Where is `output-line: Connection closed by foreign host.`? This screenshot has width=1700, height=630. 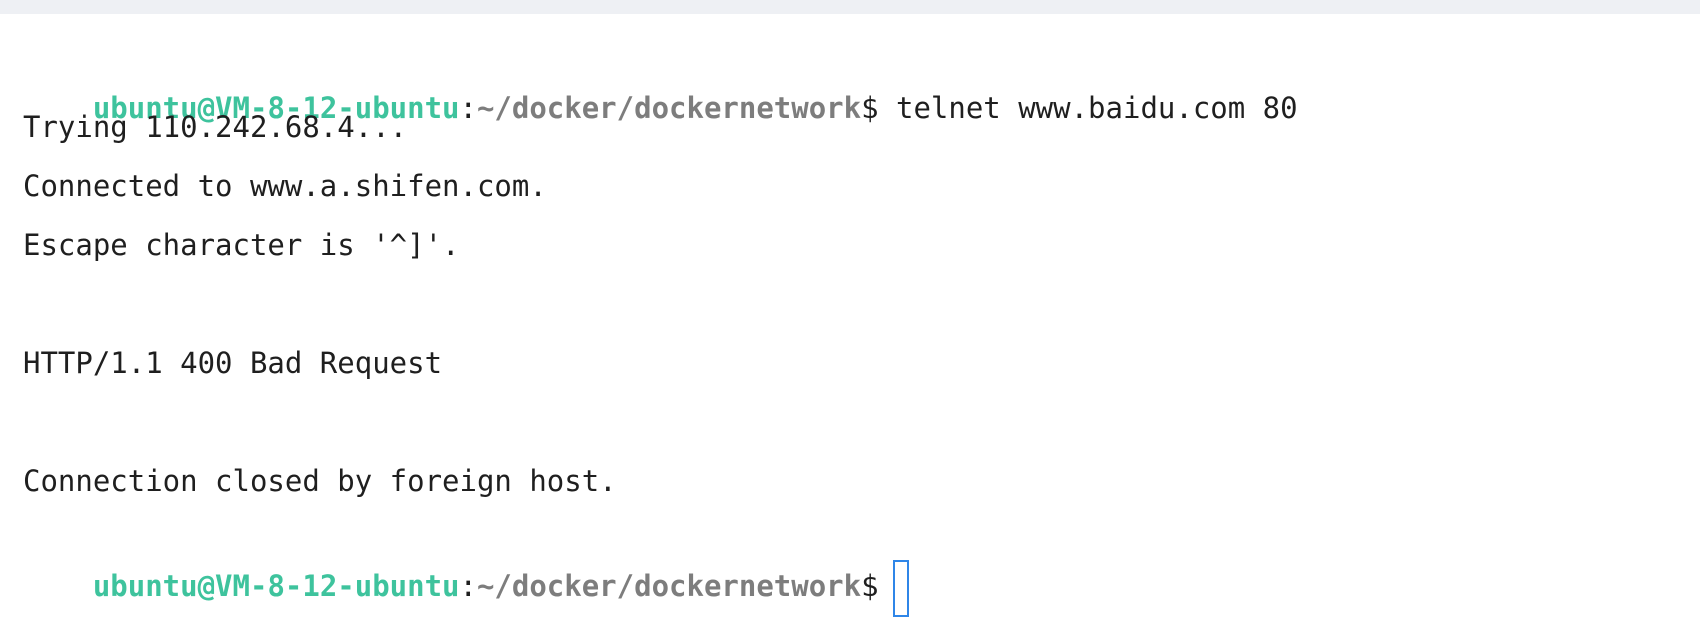 output-line: Connection closed by foreign host. is located at coordinates (320, 481).